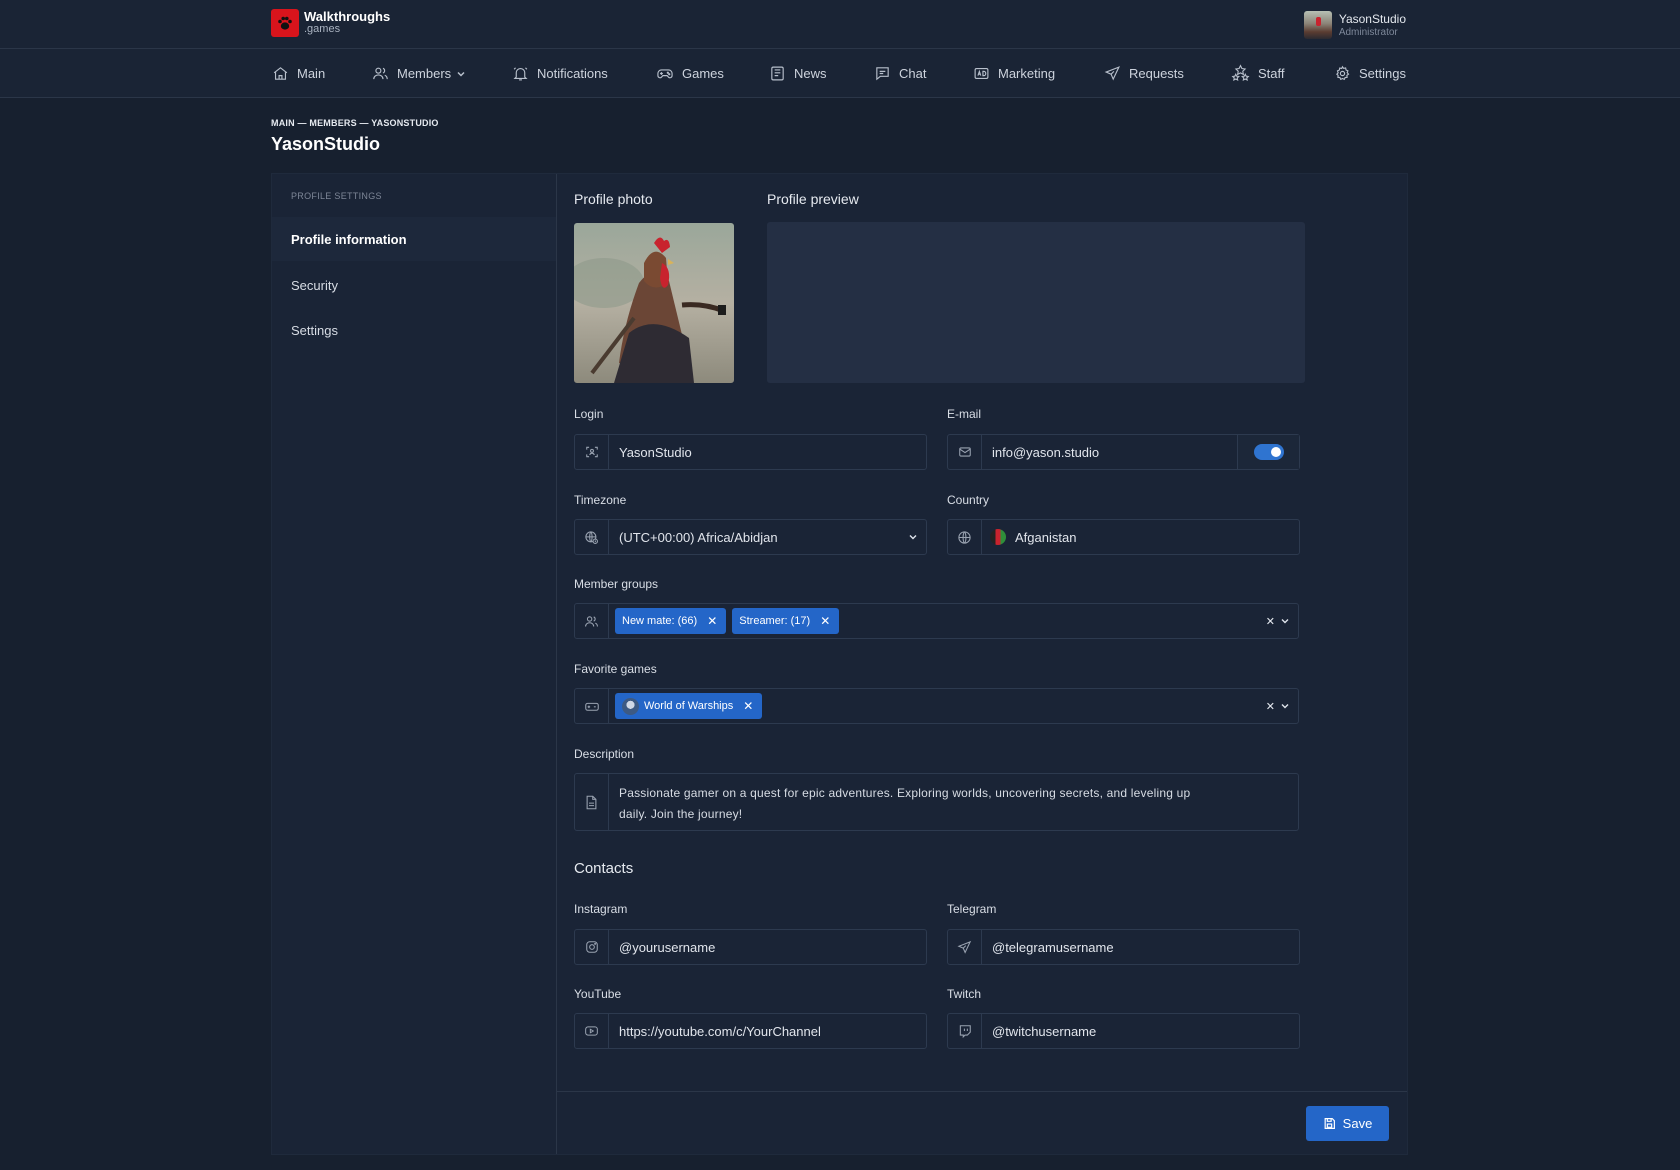  I want to click on nav-item-main: Main, so click(298, 73).